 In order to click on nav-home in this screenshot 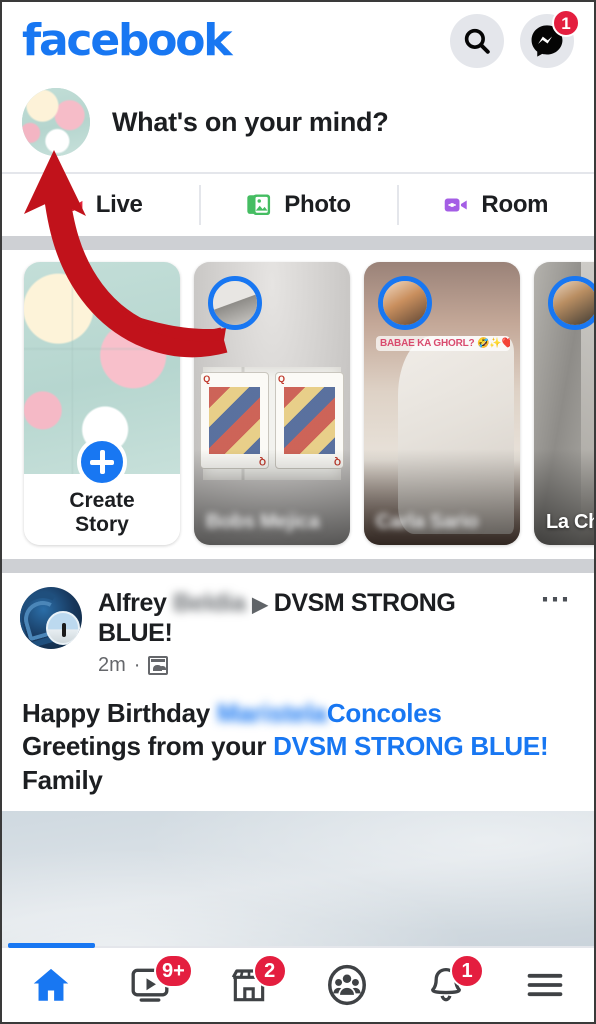, I will do `click(51, 982)`.